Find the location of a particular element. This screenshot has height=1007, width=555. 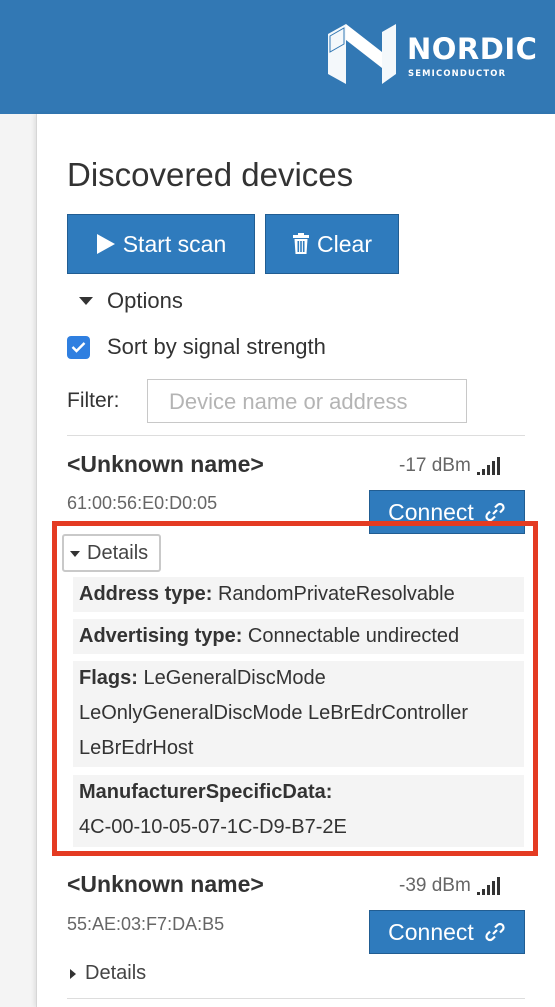

details-label: Details is located at coordinates (116, 973).